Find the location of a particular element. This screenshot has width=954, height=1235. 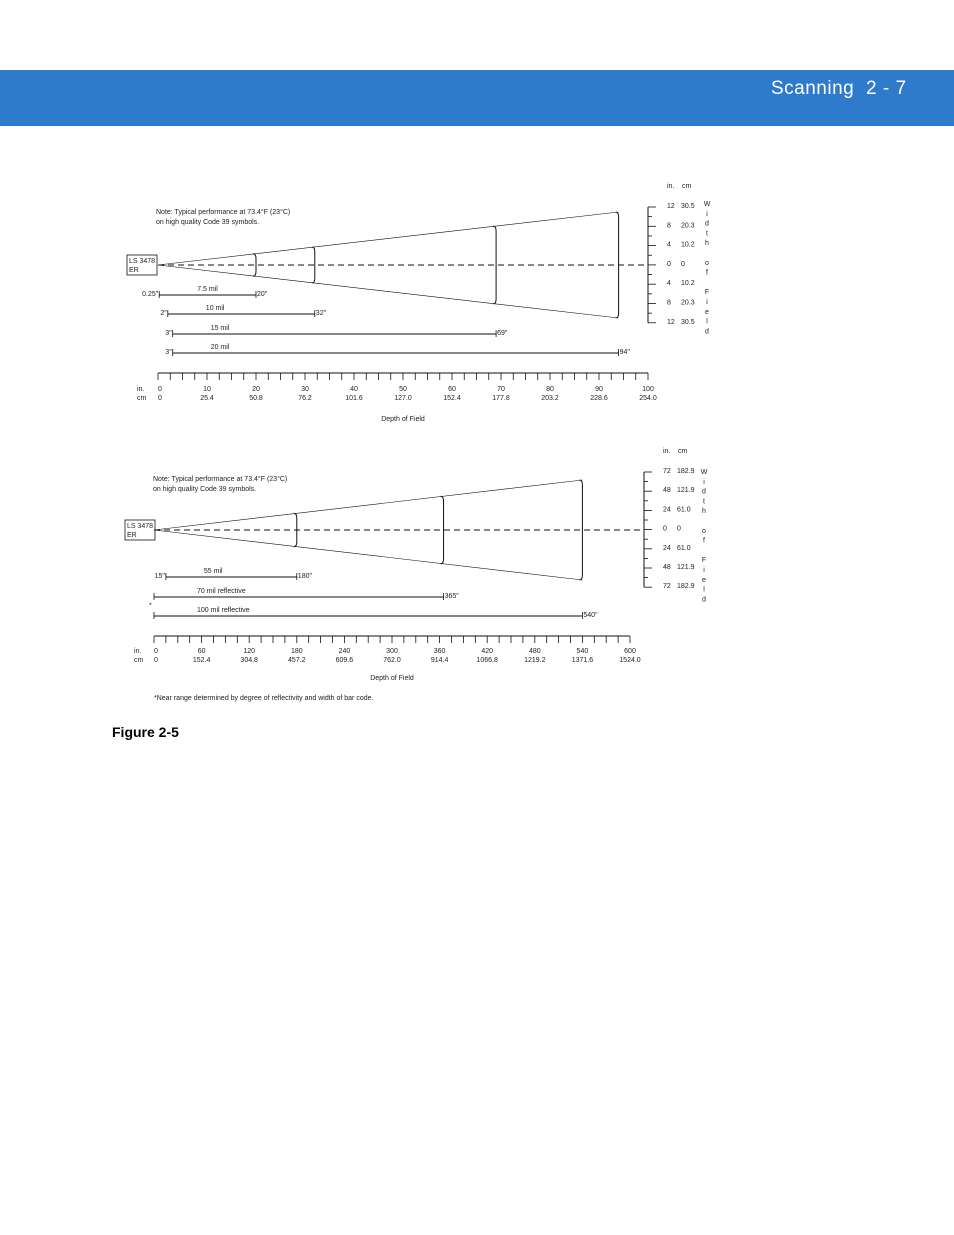

beam-edge-bottom is located at coordinates (388, 291).